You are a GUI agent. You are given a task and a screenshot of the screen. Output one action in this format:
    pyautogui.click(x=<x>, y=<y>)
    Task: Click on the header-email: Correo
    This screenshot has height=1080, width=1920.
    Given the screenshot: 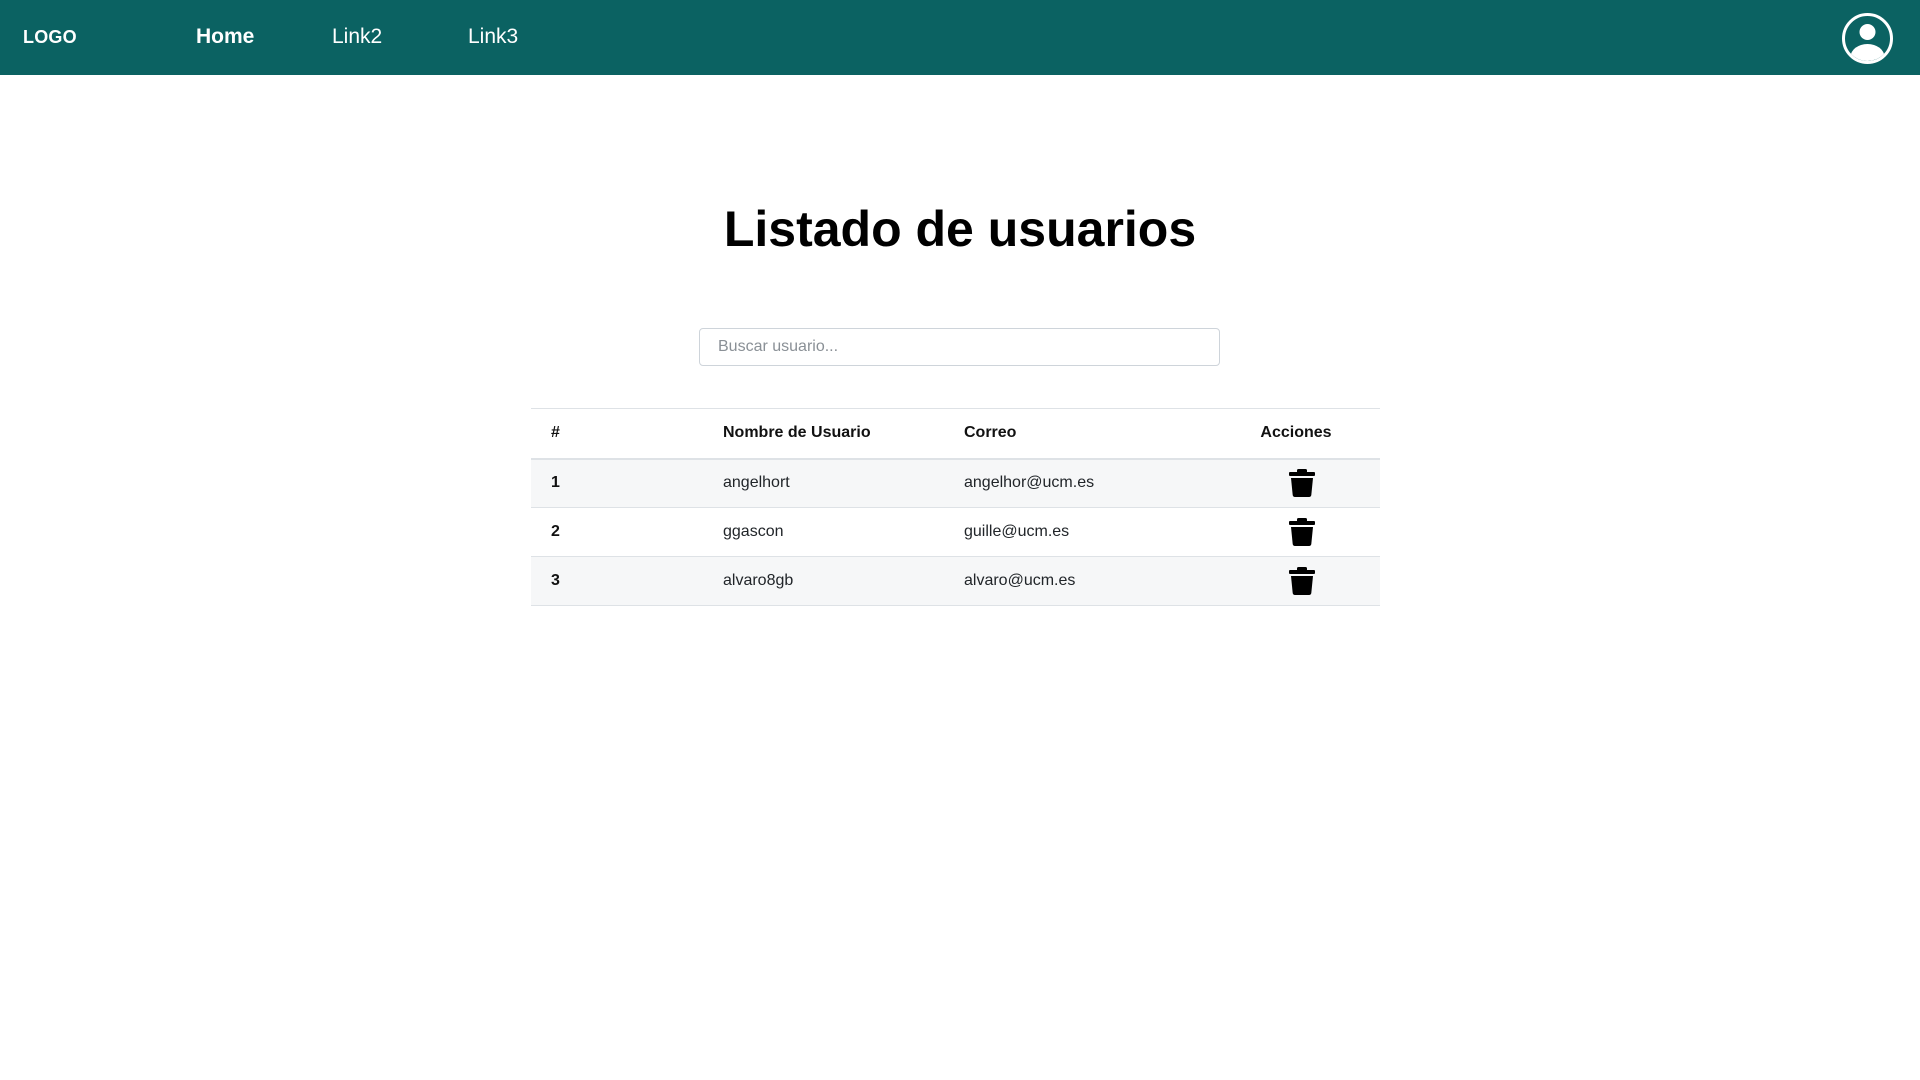 What is the action you would take?
    pyautogui.click(x=990, y=433)
    